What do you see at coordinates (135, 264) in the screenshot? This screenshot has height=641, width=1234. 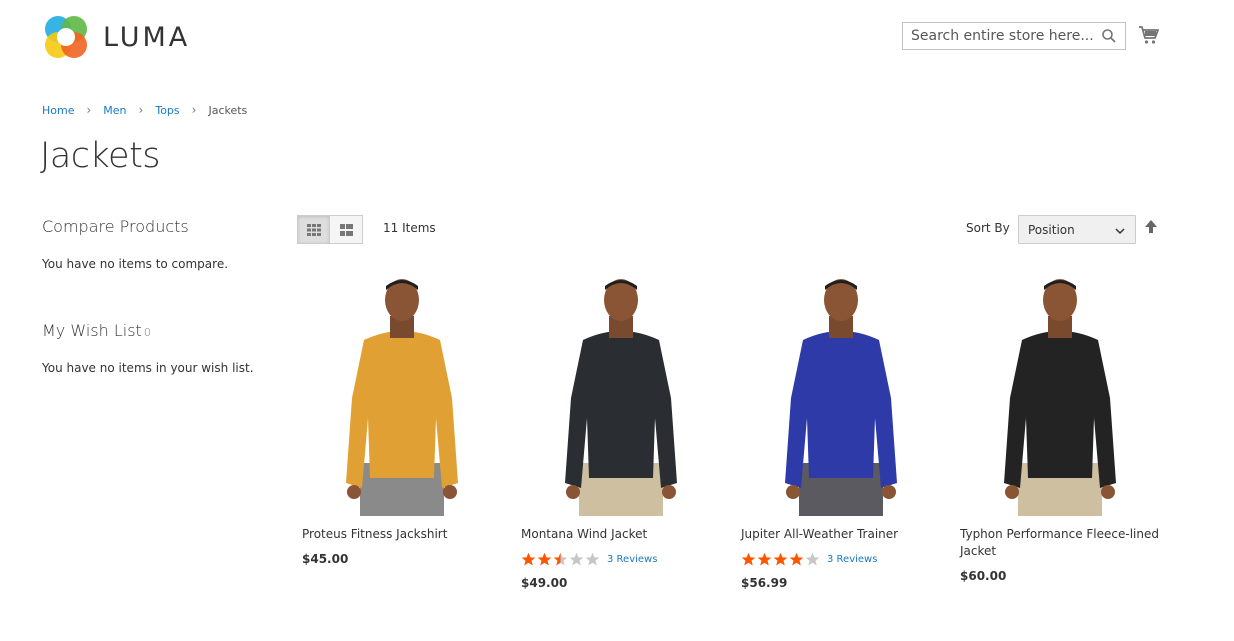 I see `compare-empty-message: You have no items to compare.` at bounding box center [135, 264].